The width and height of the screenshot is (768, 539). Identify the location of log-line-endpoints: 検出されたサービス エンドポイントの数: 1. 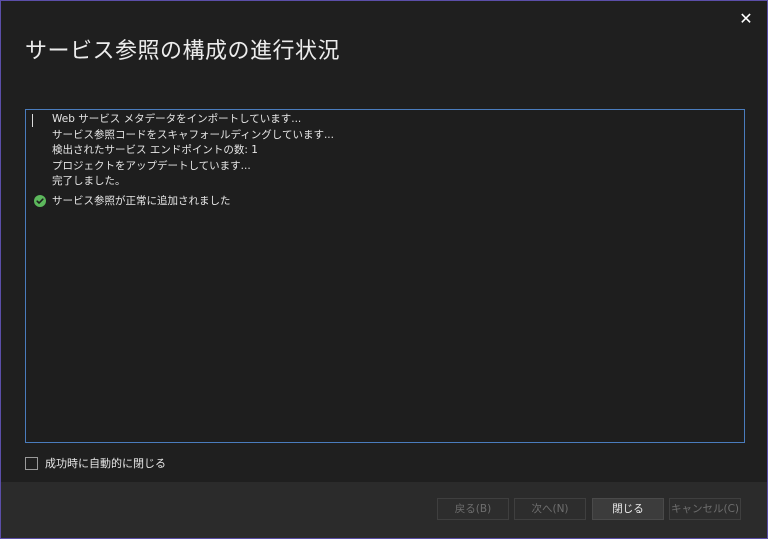
(155, 150).